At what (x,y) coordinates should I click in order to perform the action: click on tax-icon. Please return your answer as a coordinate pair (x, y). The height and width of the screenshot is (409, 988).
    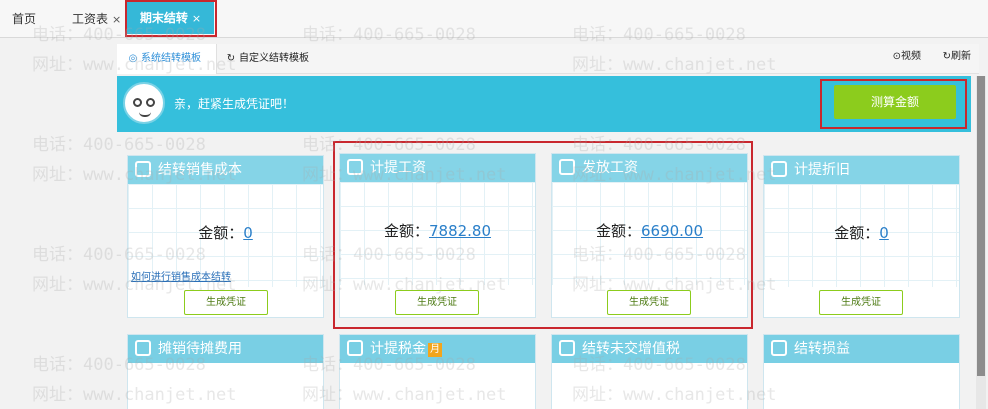
    Looking at the image, I should click on (355, 348).